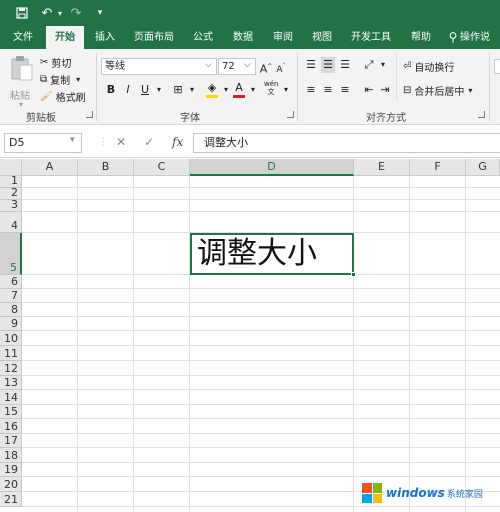 This screenshot has width=500, height=512. Describe the element at coordinates (239, 90) in the screenshot. I see `font-color-icon: A` at that location.